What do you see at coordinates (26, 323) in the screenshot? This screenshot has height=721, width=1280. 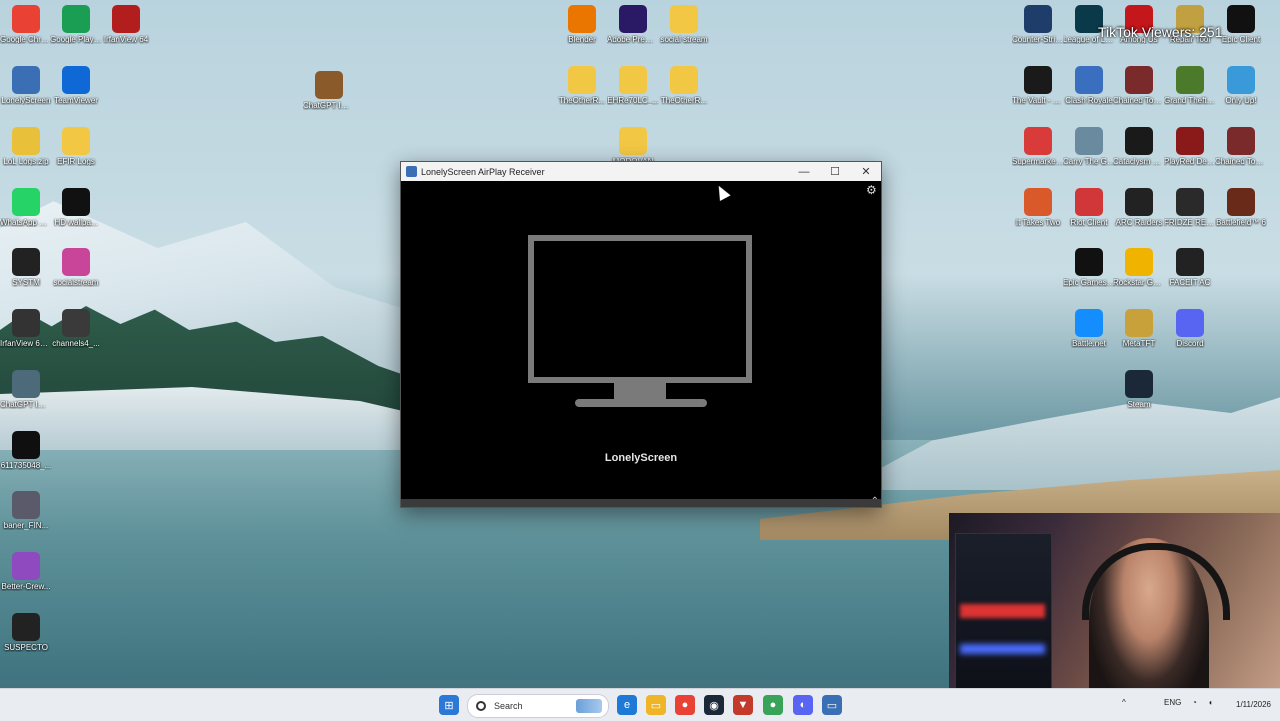 I see `irfanview-thumbs-icon` at bounding box center [26, 323].